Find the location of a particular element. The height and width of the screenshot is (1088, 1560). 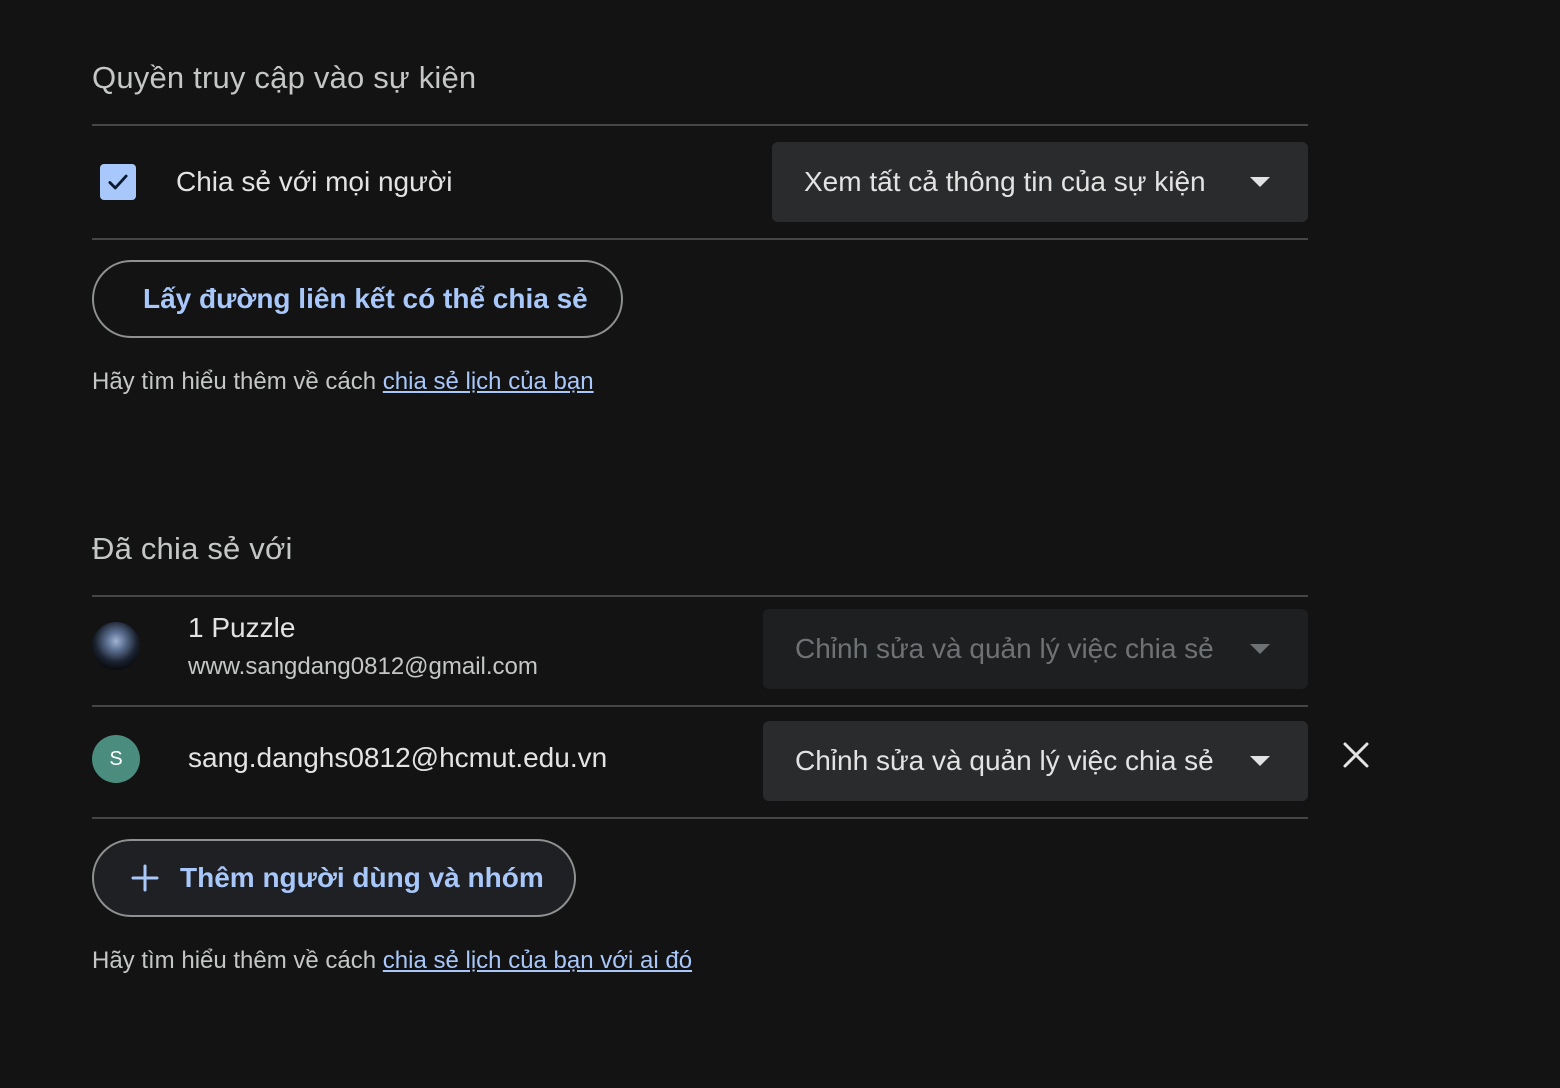

remove-user-button is located at coordinates (1356, 755).